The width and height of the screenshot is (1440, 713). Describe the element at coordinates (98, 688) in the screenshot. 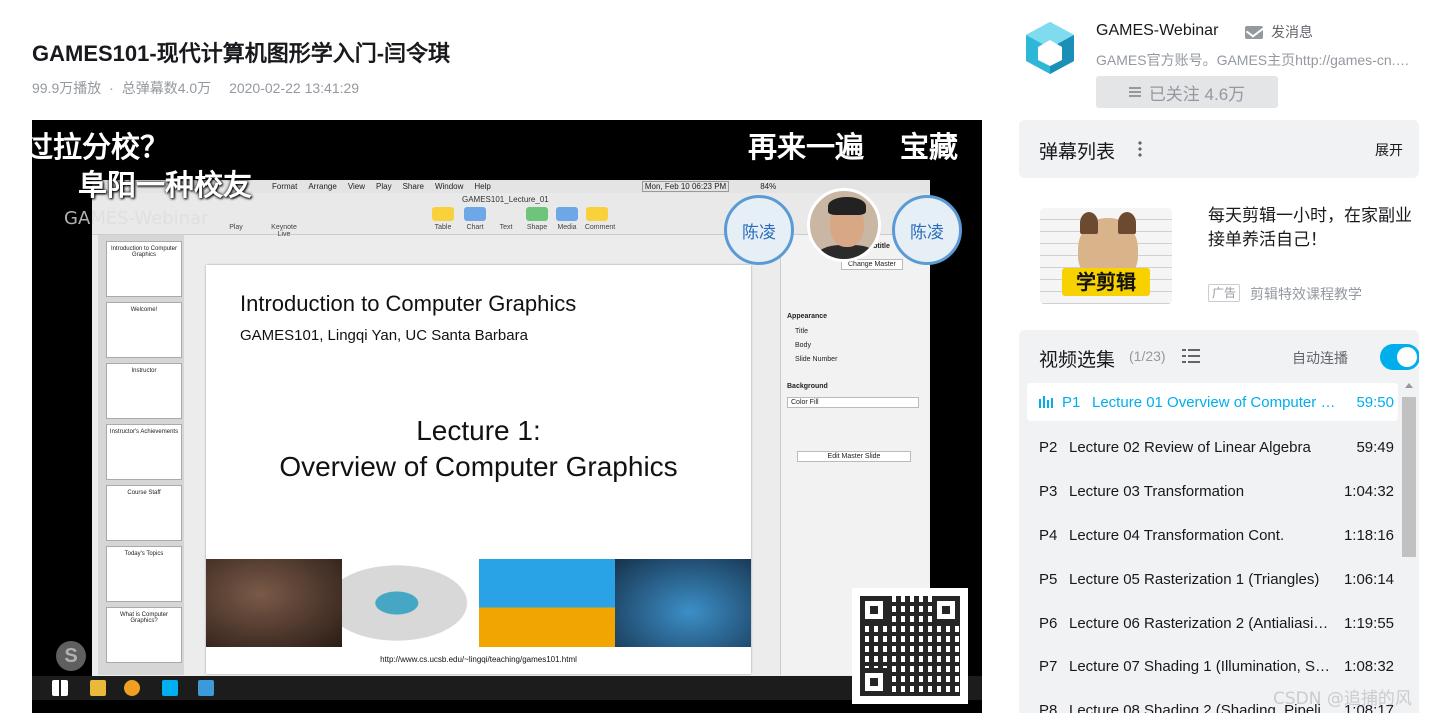

I see `file-explorer-icon` at that location.